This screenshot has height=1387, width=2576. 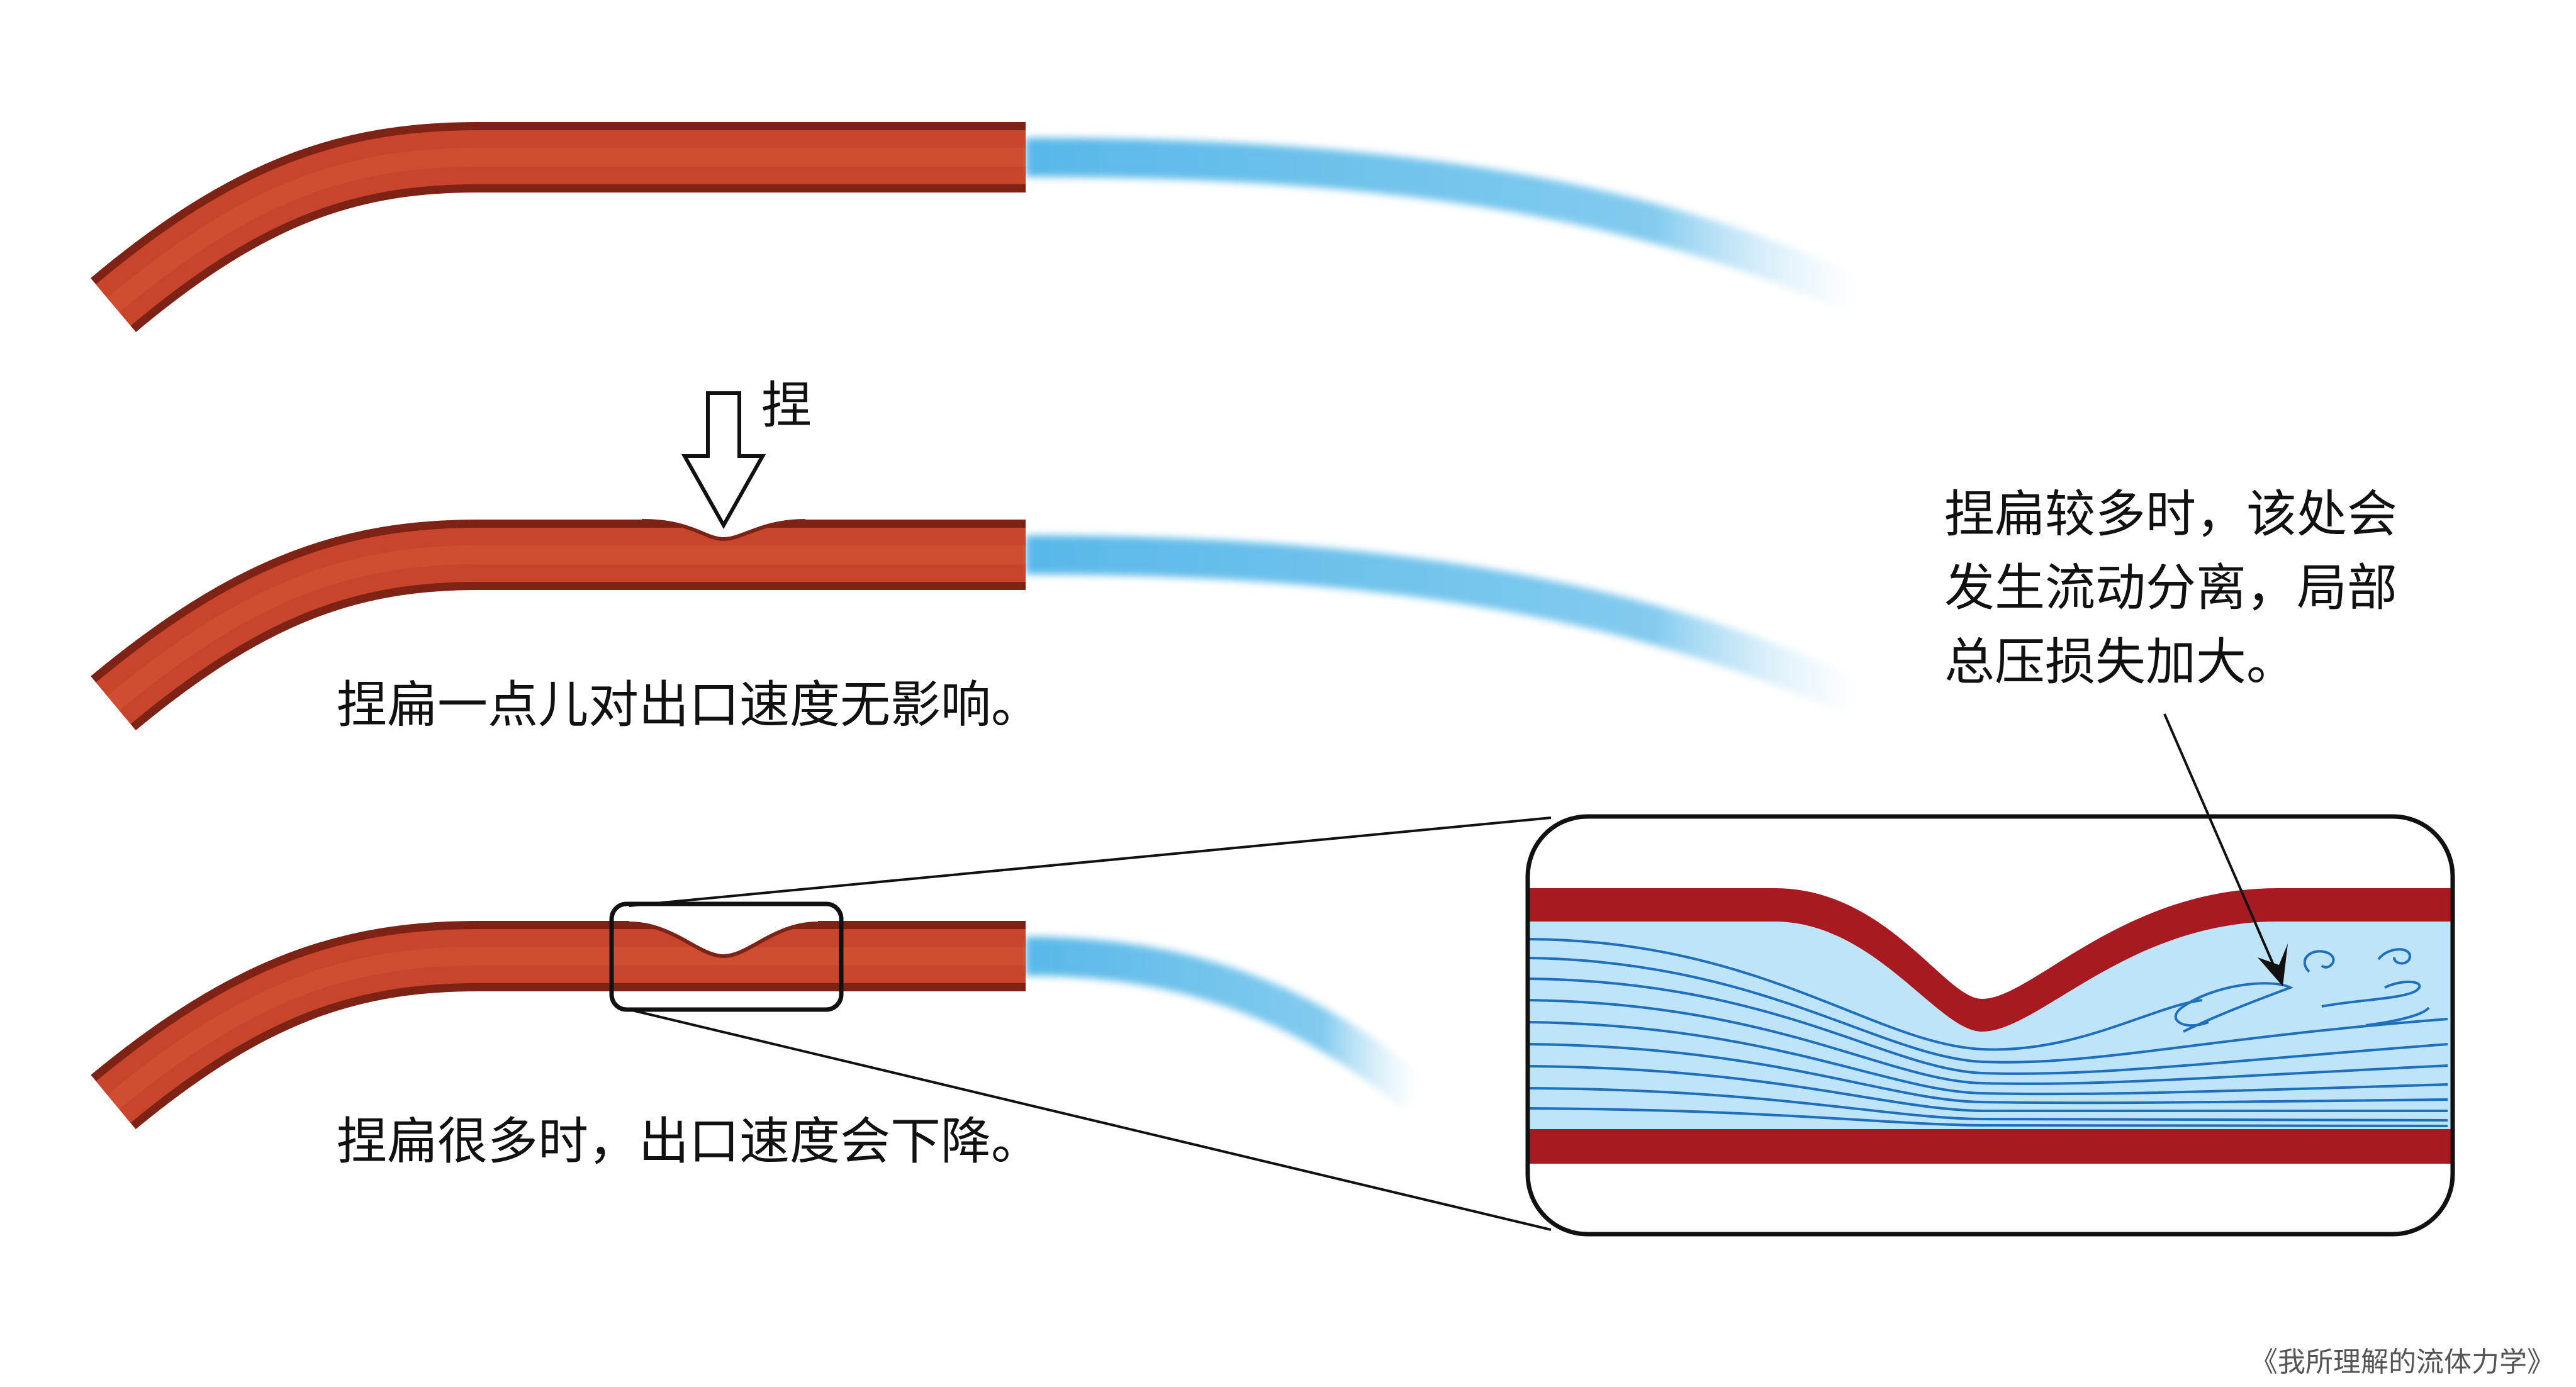 What do you see at coordinates (689, 1141) in the screenshot?
I see `heavy-squeeze-caption: 捏扁很多时，出口速度会下降。` at bounding box center [689, 1141].